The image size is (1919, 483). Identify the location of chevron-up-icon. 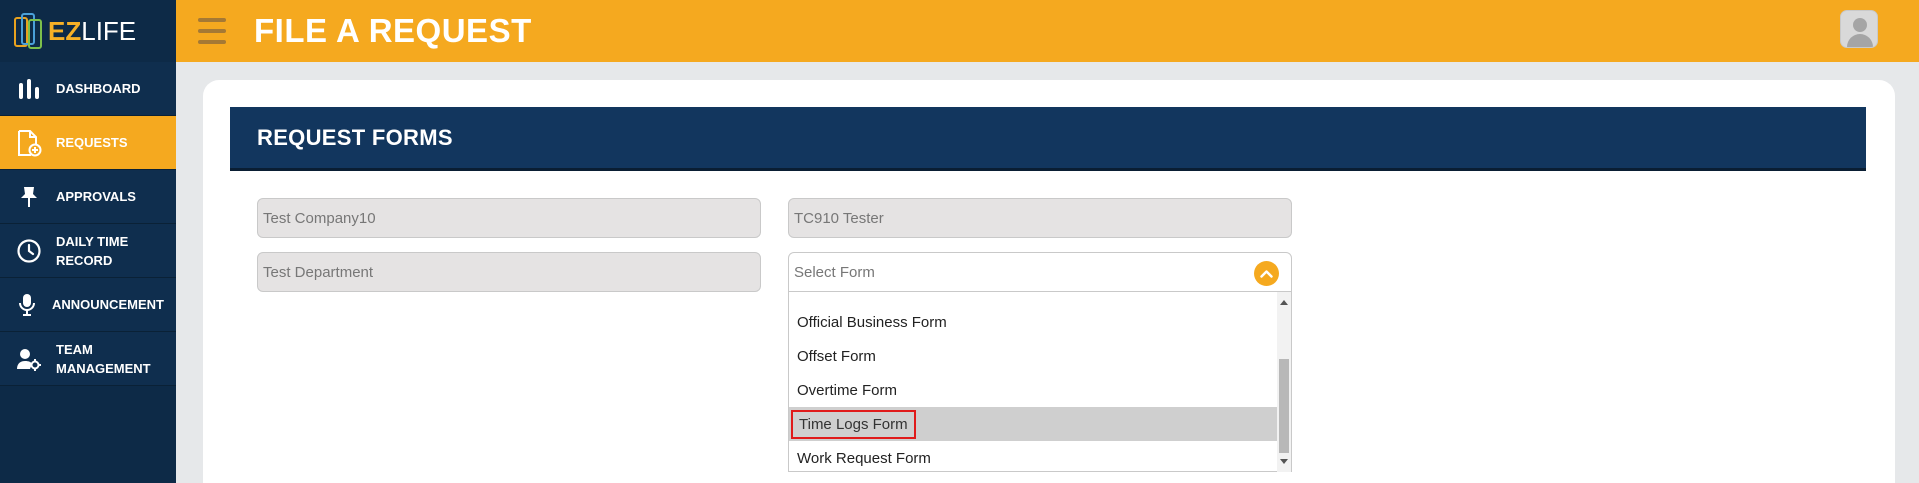
(1266, 273).